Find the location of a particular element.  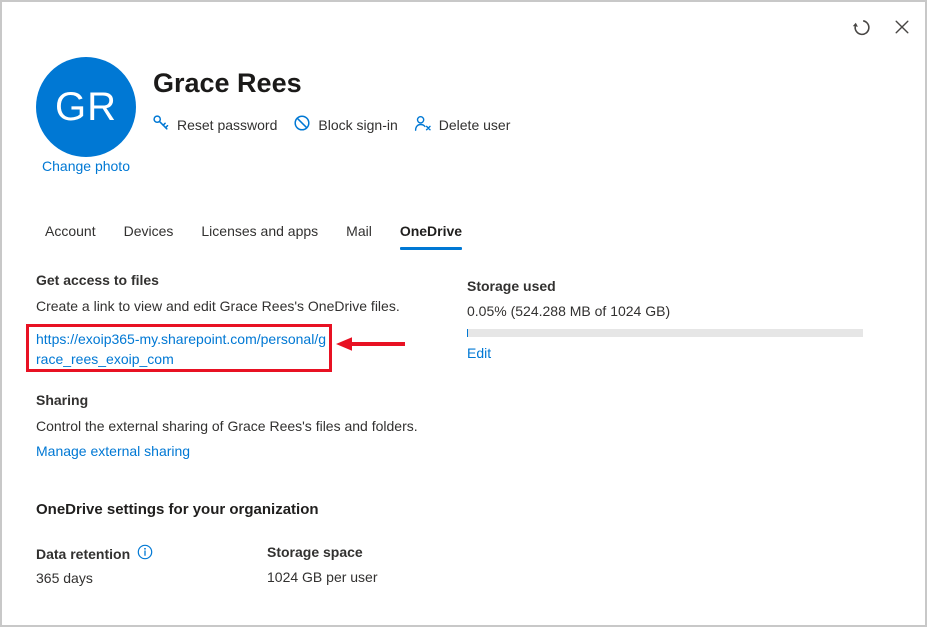

close-button is located at coordinates (902, 28).